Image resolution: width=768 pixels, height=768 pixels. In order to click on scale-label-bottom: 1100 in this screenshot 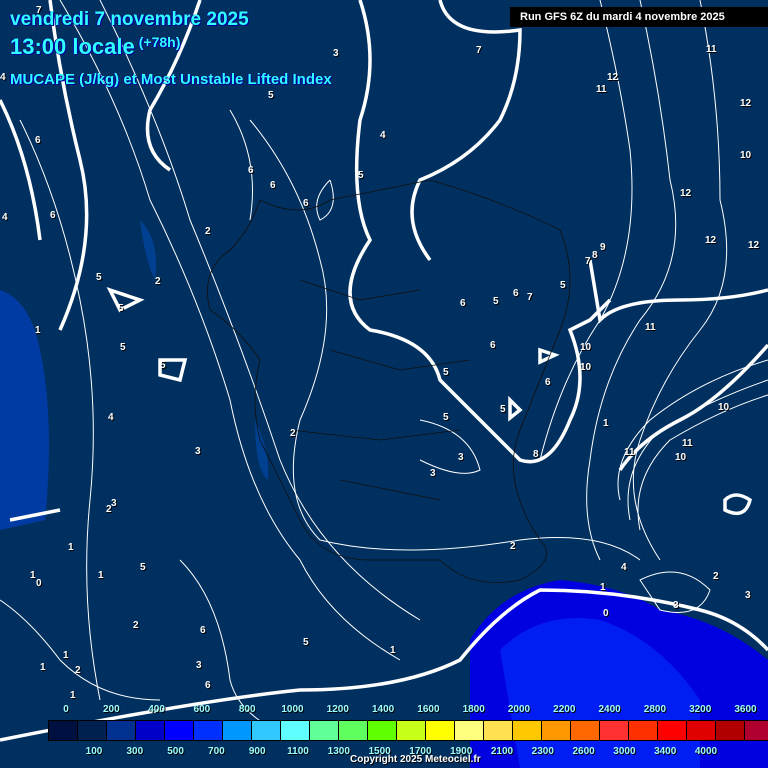, I will do `click(298, 751)`.